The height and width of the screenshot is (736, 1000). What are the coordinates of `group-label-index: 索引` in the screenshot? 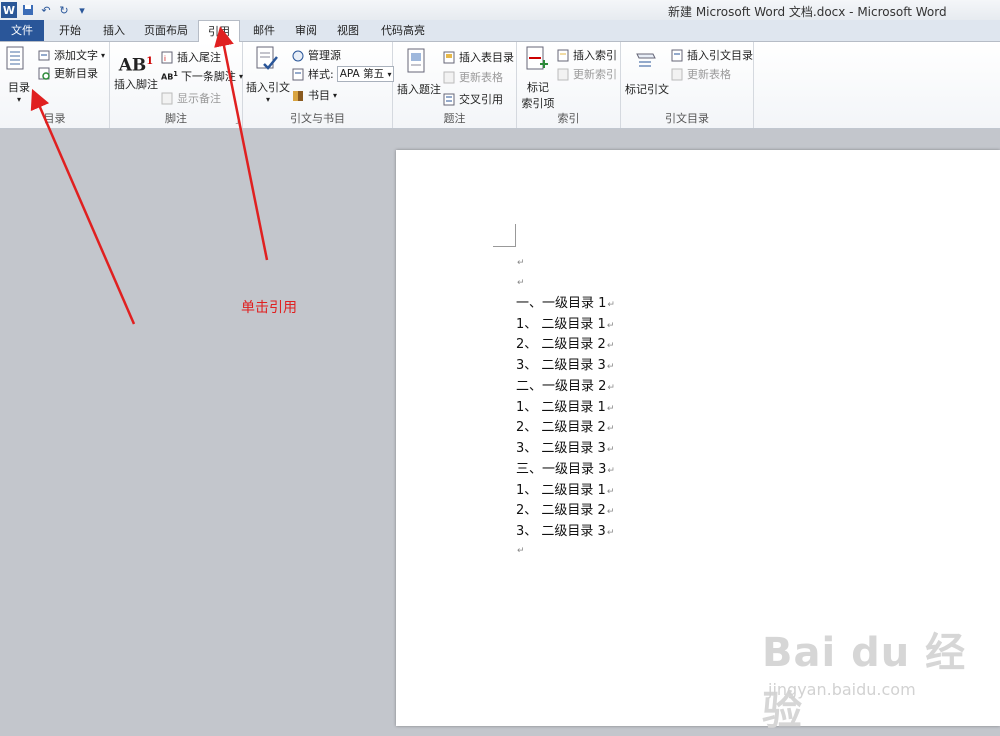 It's located at (568, 118).